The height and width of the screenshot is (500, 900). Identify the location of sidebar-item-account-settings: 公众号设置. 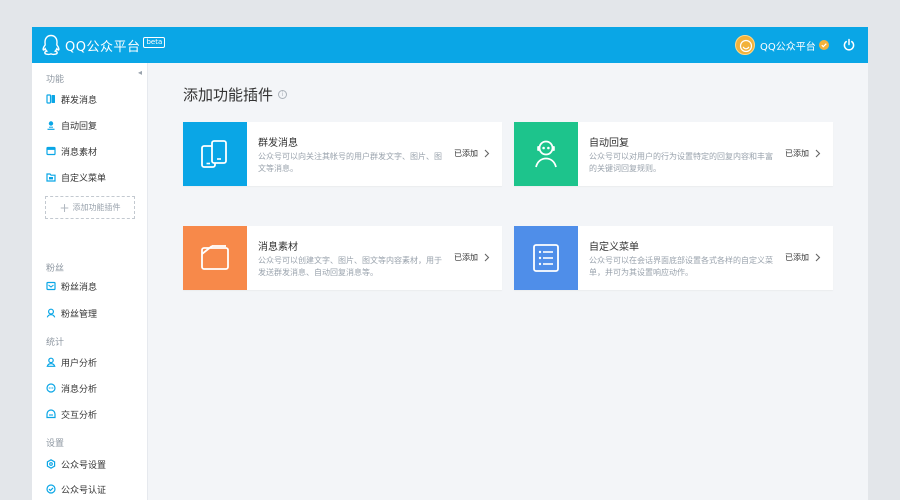
(76, 464).